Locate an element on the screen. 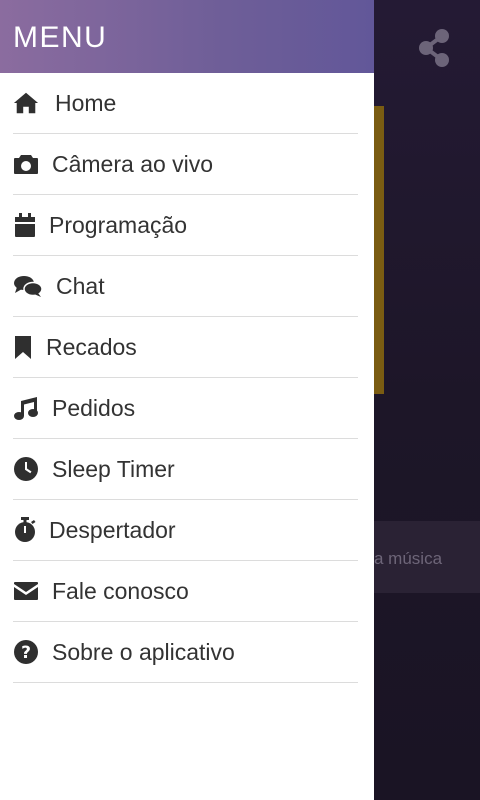 The height and width of the screenshot is (800, 480). menu-item-label: Câmera ao vivo is located at coordinates (133, 163).